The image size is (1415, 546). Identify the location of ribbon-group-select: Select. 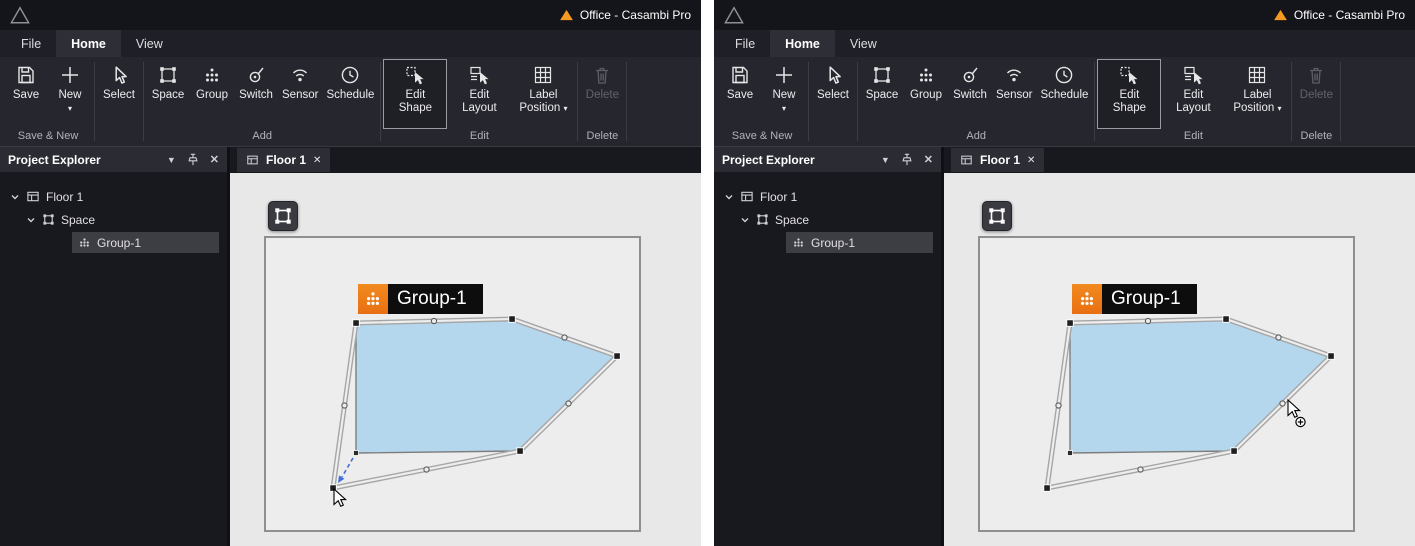
(833, 101).